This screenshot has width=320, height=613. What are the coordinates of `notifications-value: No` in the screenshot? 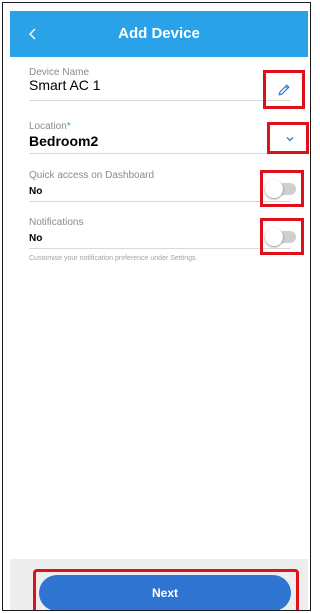 It's located at (36, 238).